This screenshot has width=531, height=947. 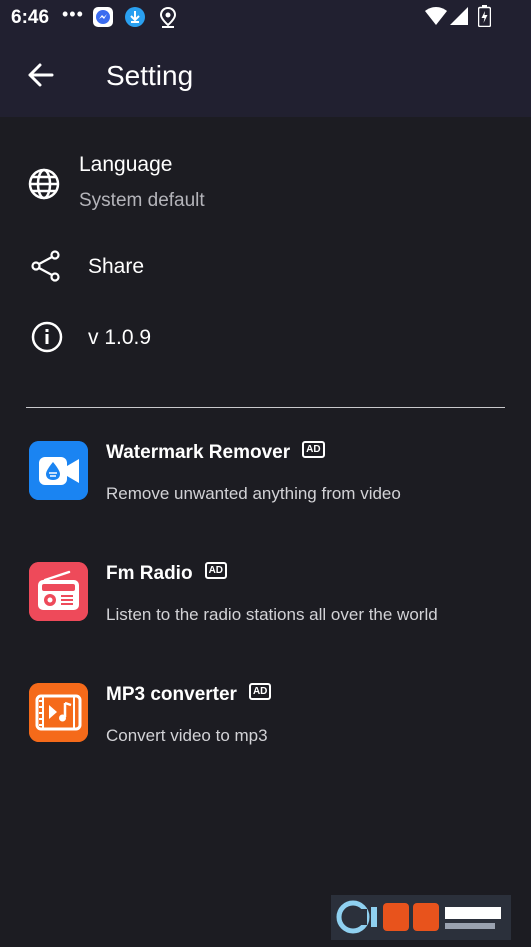 I want to click on ad-item-mp3-converter: MP3 converter AD Convert video to mp3, so click(x=265, y=738).